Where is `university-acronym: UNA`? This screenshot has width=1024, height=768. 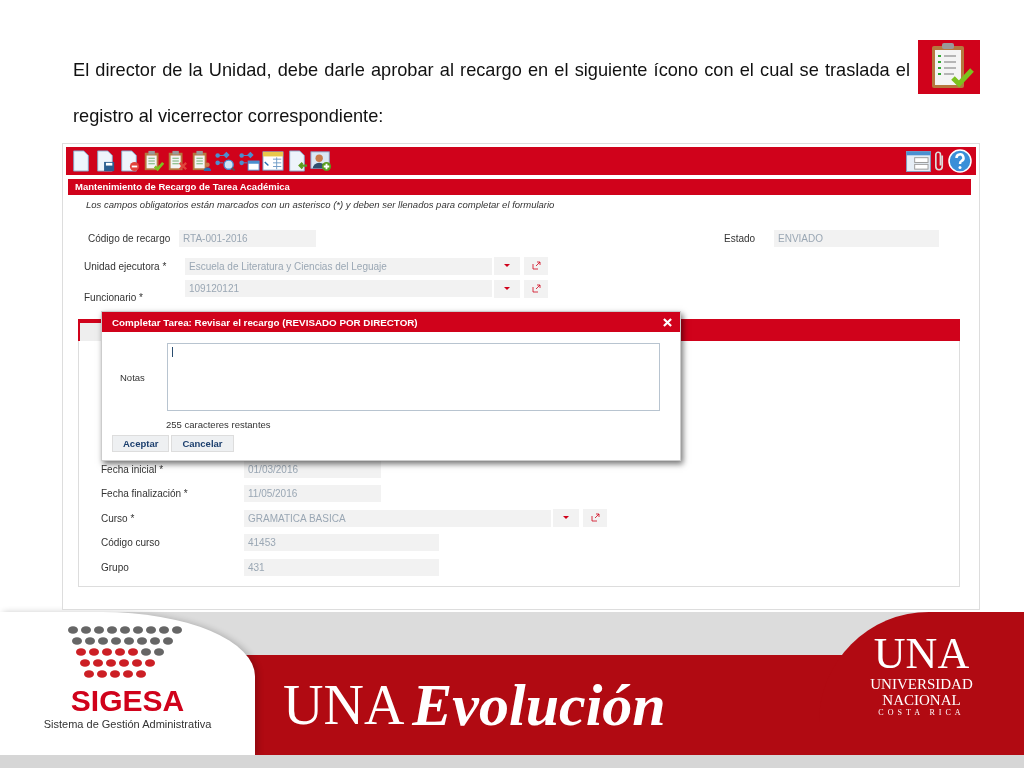 university-acronym: UNA is located at coordinates (921, 654).